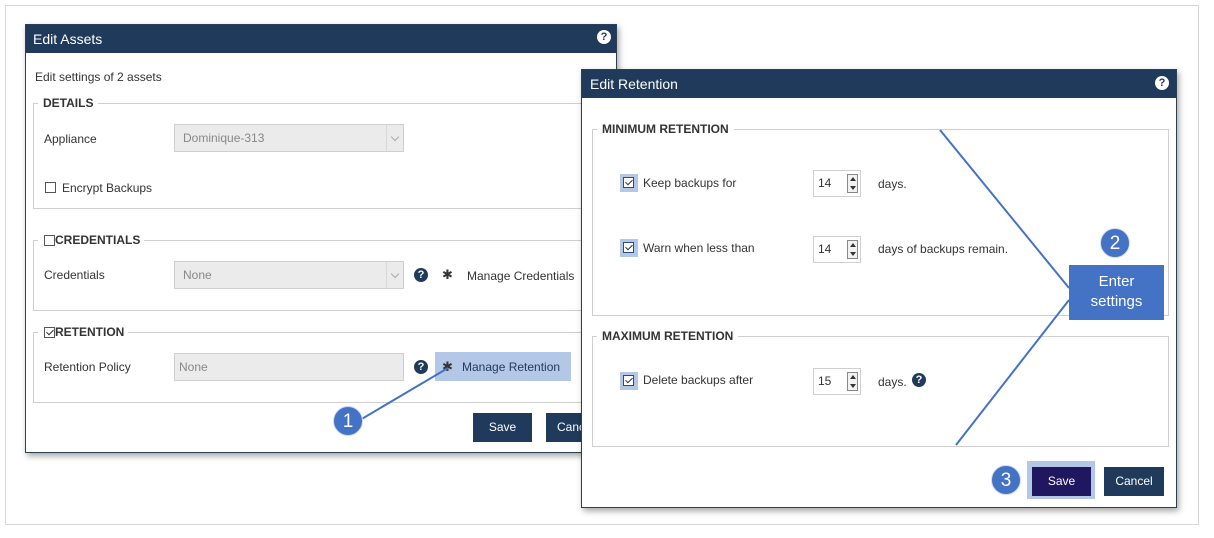 Image resolution: width=1214 pixels, height=538 pixels. Describe the element at coordinates (1116, 301) in the screenshot. I see `callout-line-2: settings` at that location.